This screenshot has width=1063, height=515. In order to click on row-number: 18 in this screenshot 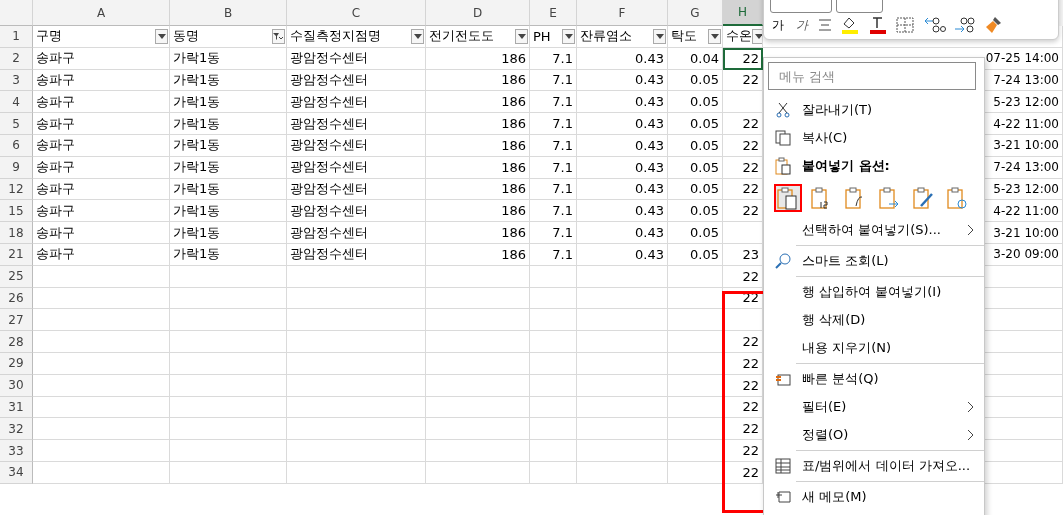, I will do `click(16, 233)`.